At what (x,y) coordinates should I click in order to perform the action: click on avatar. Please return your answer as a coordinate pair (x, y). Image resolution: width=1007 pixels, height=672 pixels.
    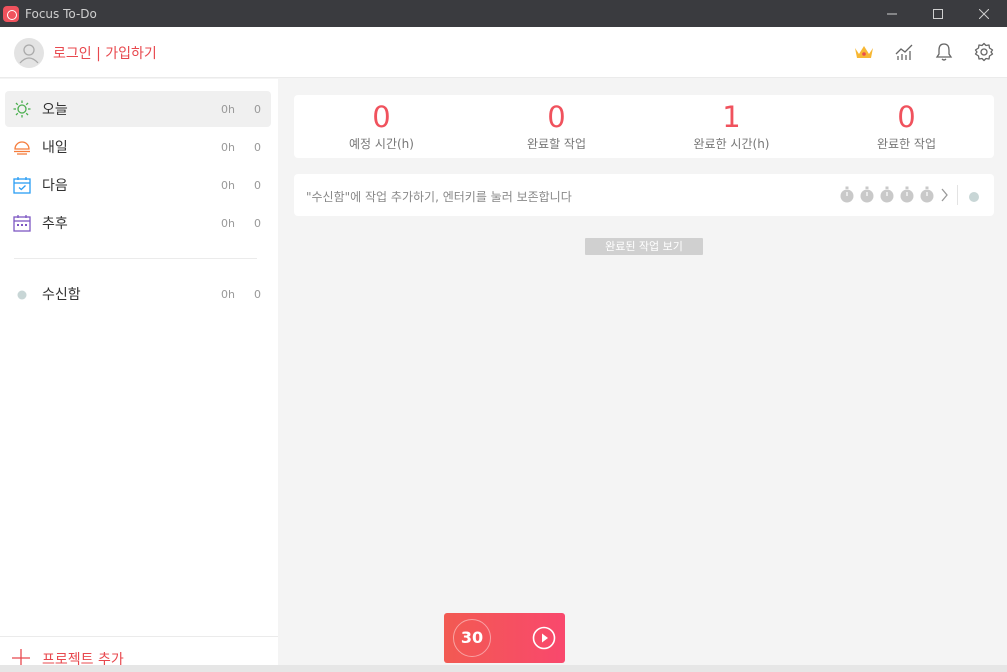
    Looking at the image, I should click on (29, 53).